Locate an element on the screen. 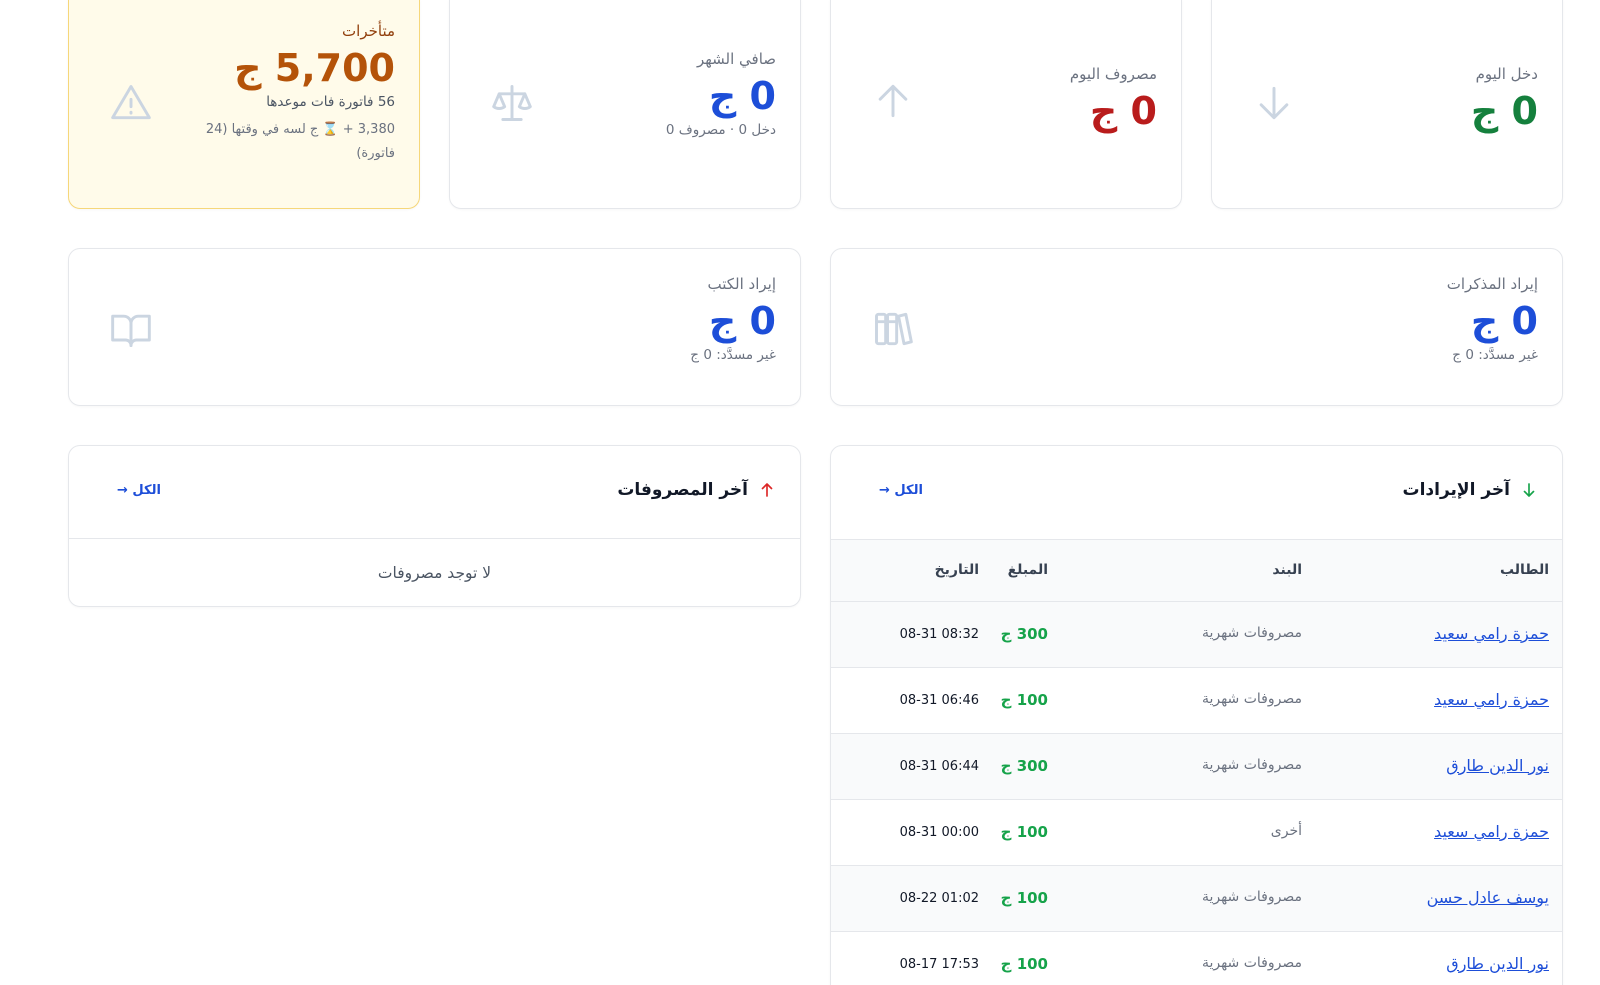 This screenshot has height=985, width=1600. month-net-value: 0 ج is located at coordinates (742, 96).